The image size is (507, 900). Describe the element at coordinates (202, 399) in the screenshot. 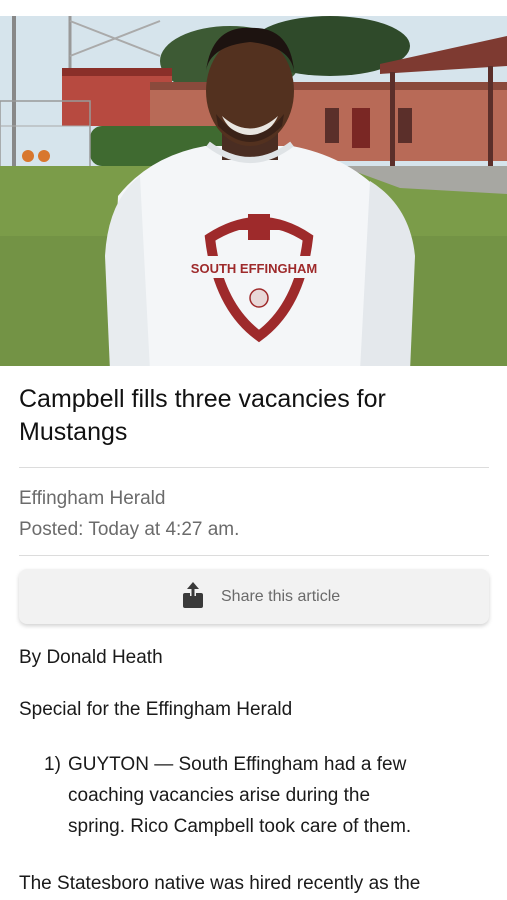

I see `headline-line-1: Campbell fills three vacancies for` at that location.